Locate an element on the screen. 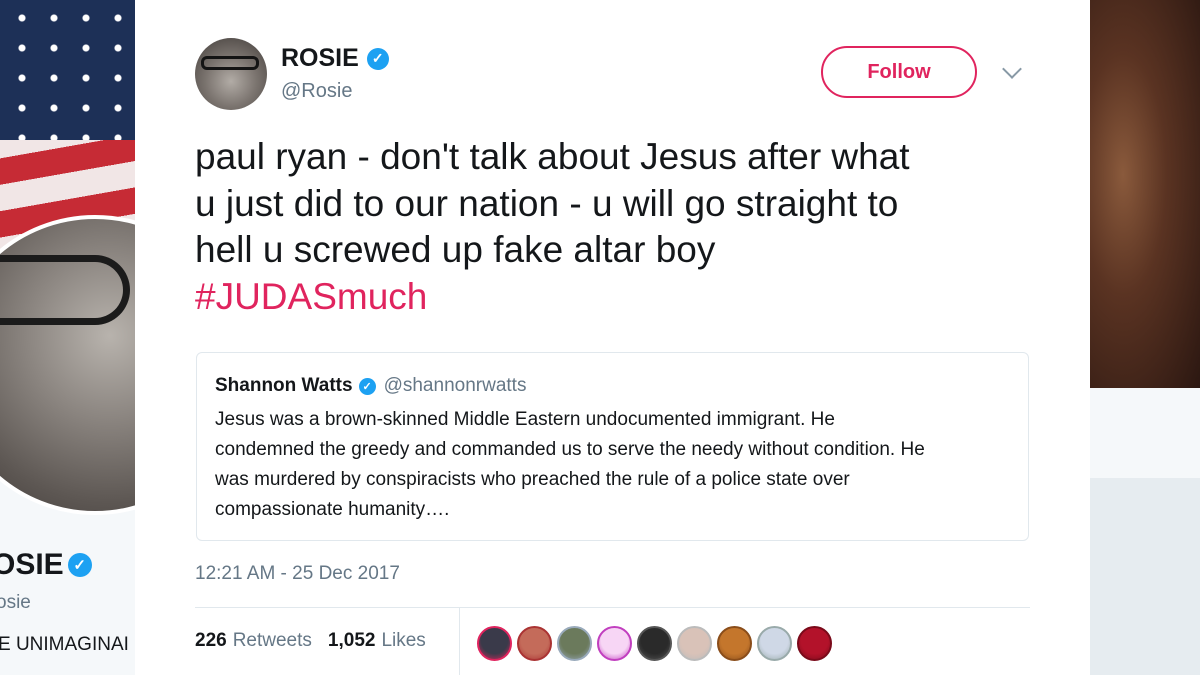 Image resolution: width=1200 pixels, height=675 pixels. background-profile-handle: osie is located at coordinates (15, 602).